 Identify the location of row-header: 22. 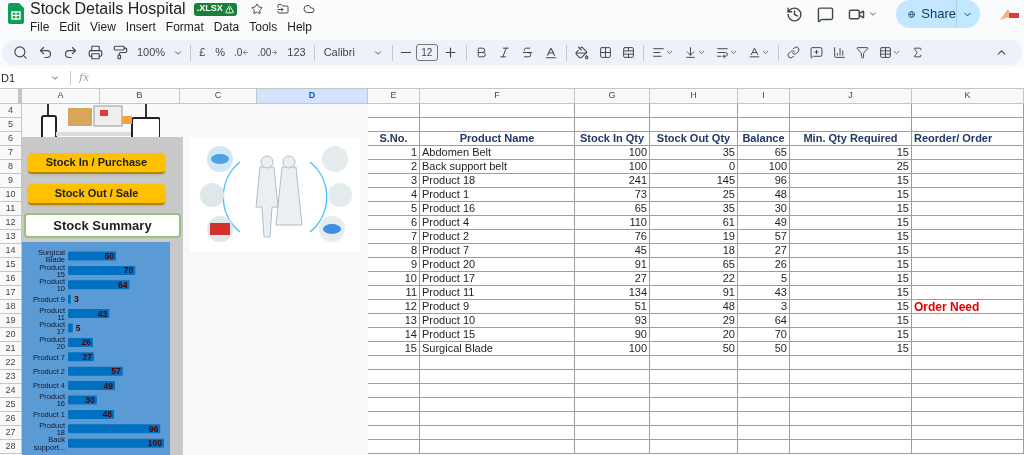
(11, 363).